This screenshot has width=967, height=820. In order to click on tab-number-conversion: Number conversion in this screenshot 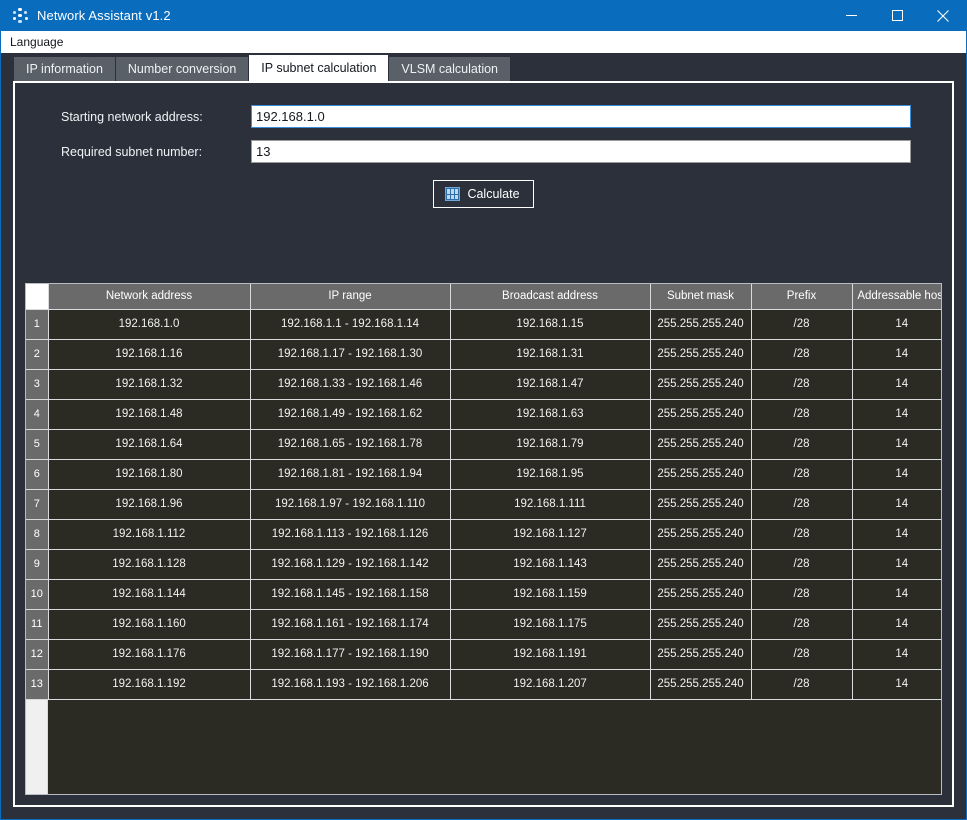, I will do `click(182, 69)`.